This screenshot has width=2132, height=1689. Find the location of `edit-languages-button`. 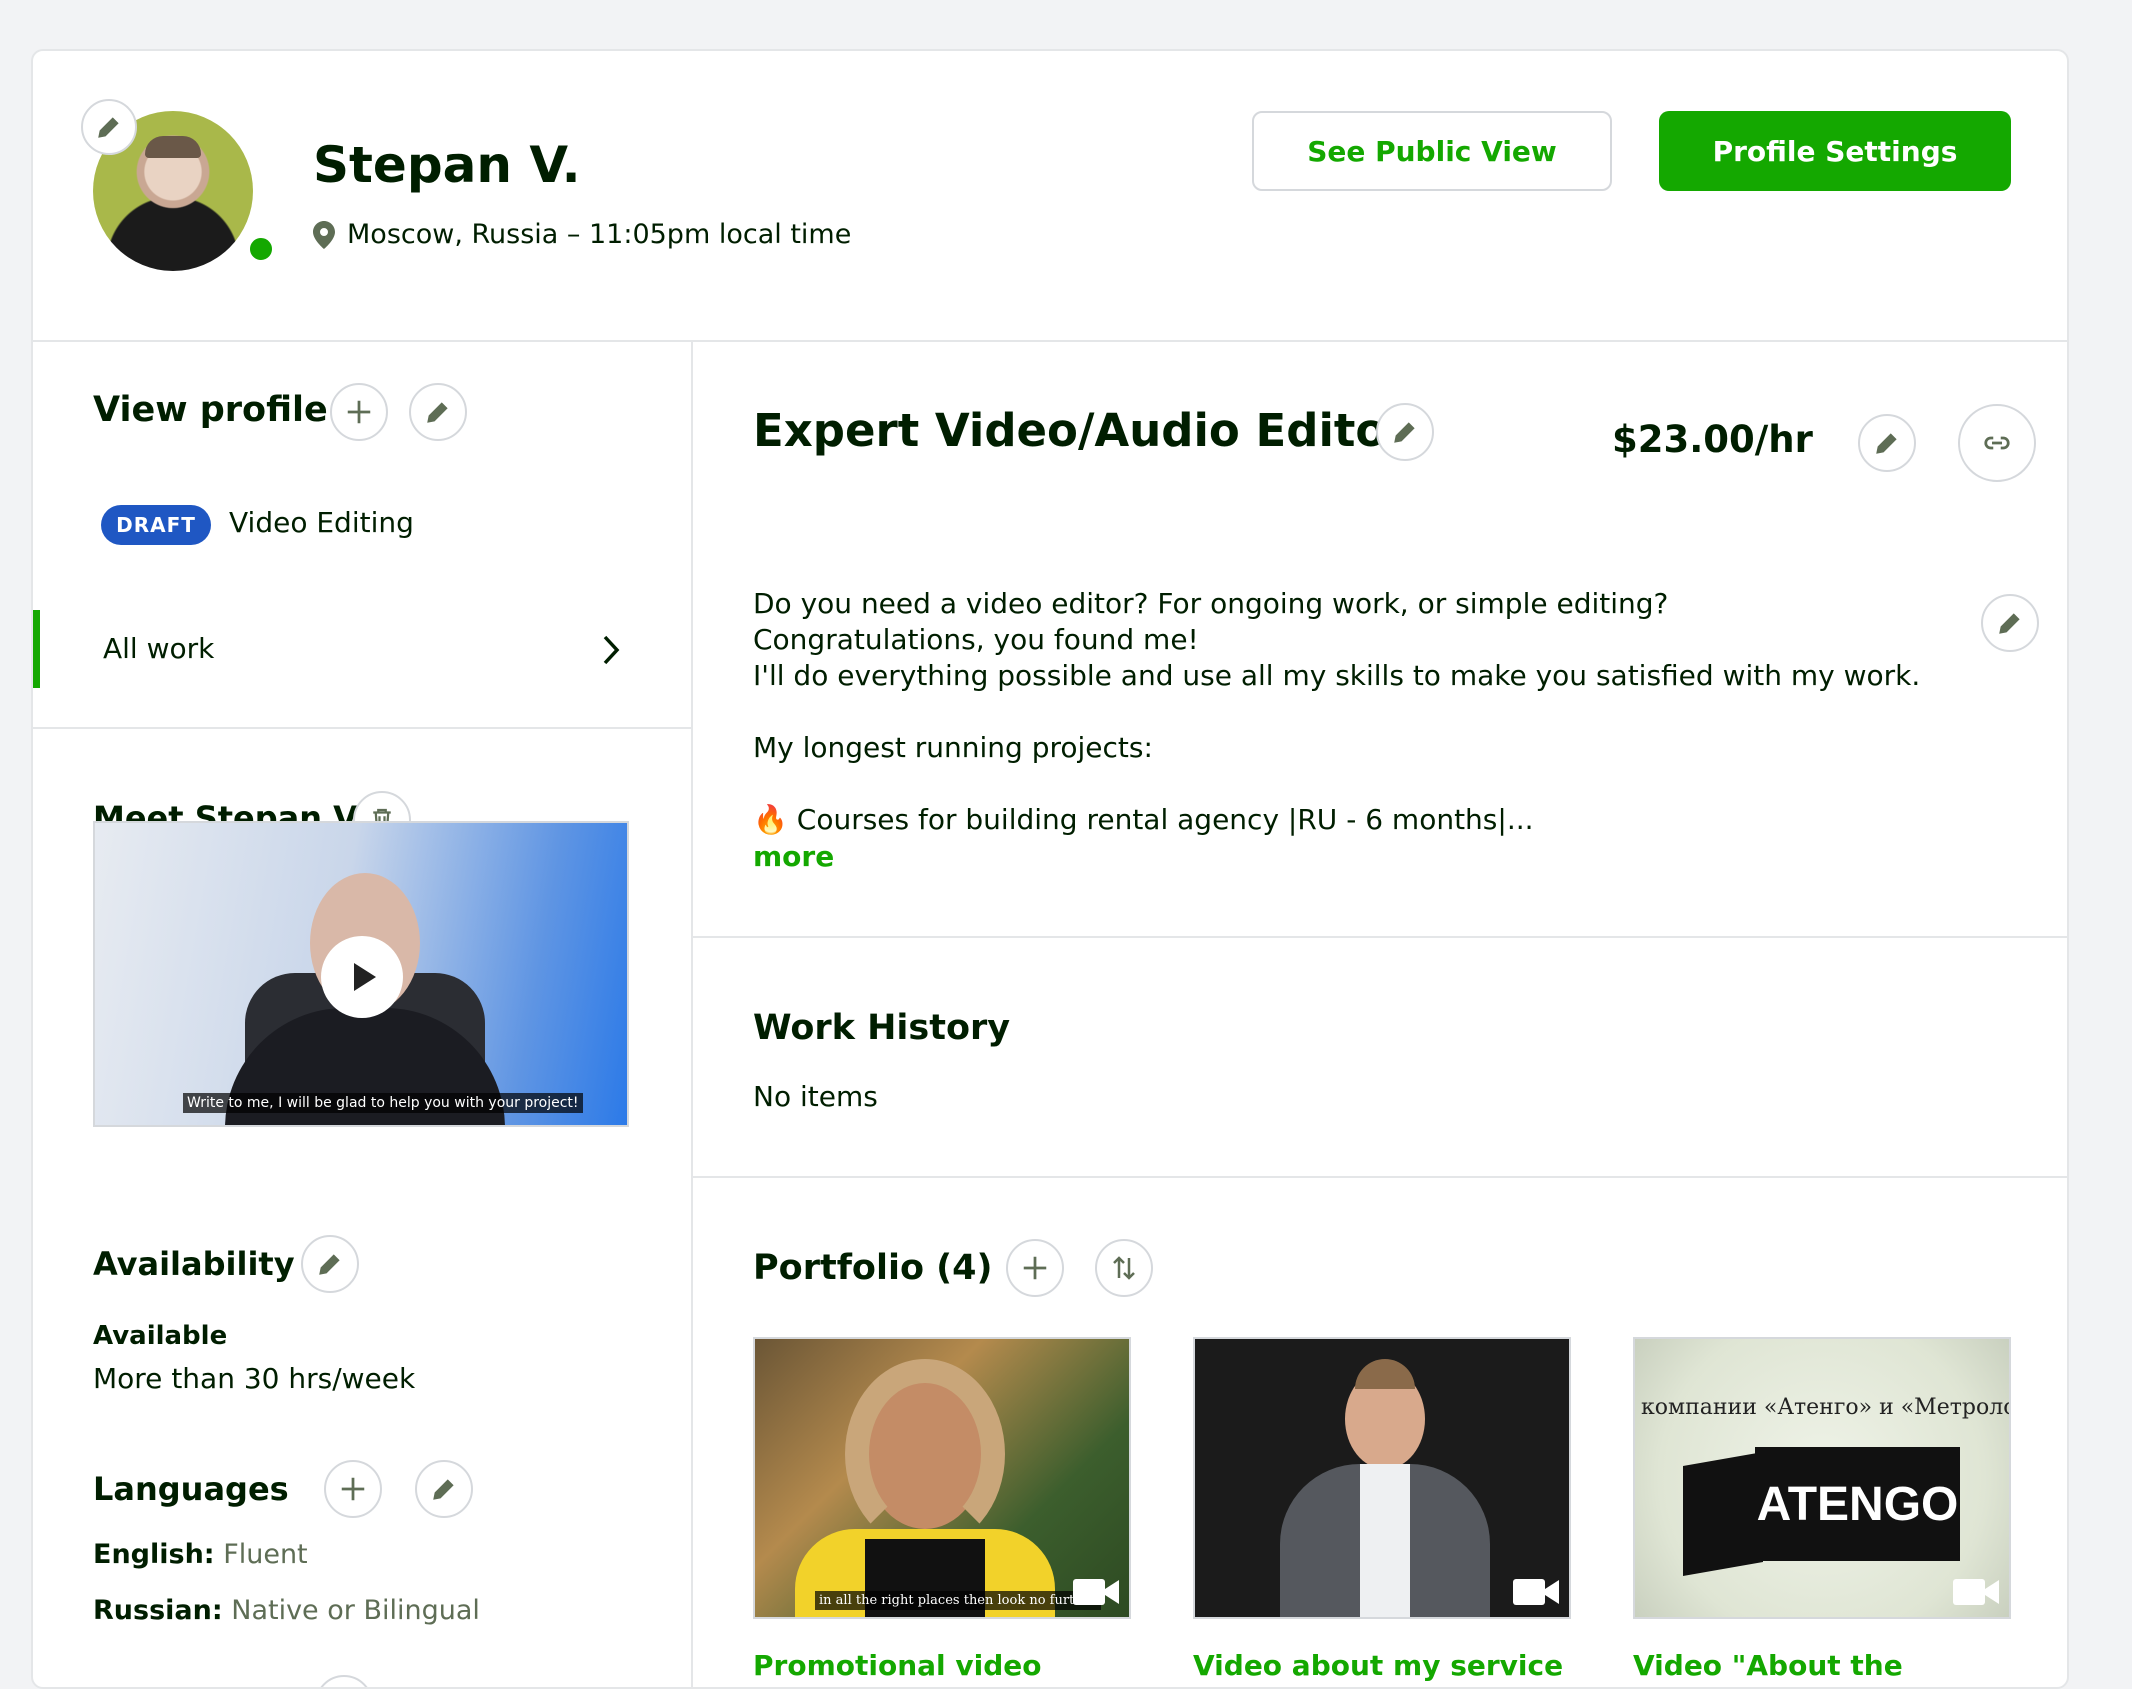

edit-languages-button is located at coordinates (444, 1489).